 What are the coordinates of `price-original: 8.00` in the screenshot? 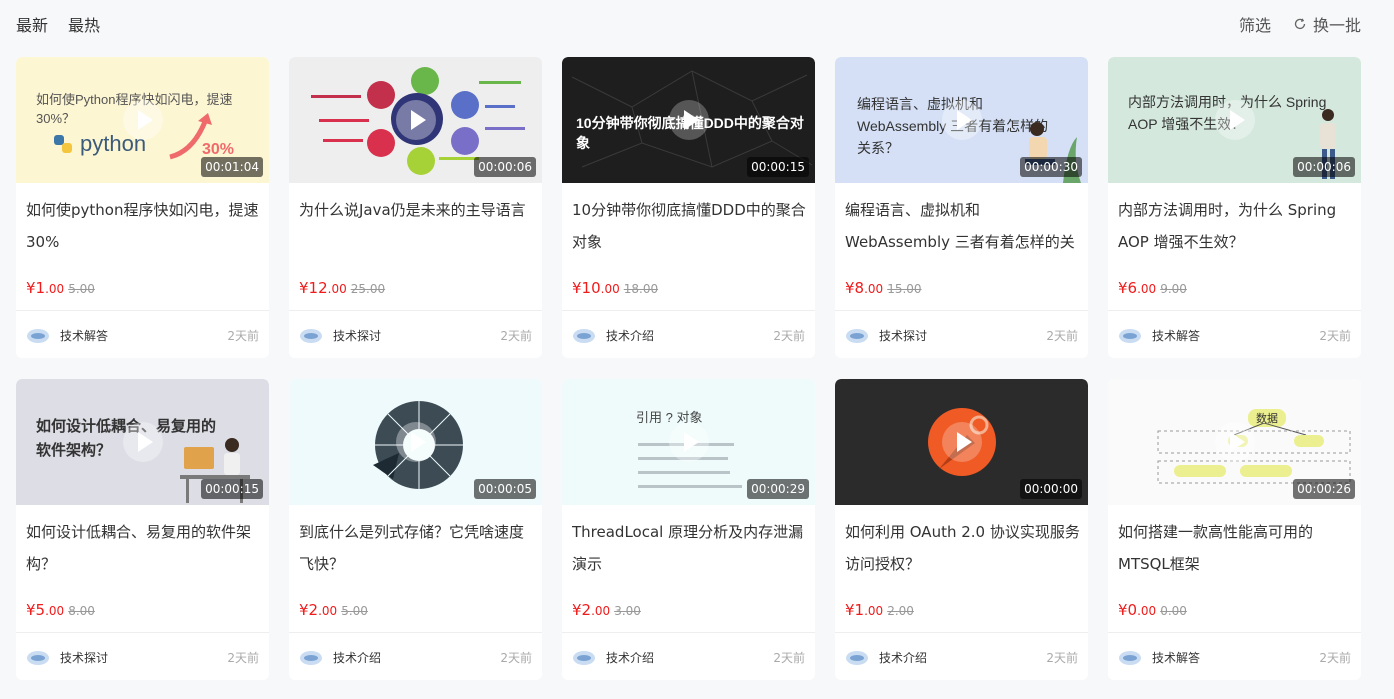 It's located at (81, 611).